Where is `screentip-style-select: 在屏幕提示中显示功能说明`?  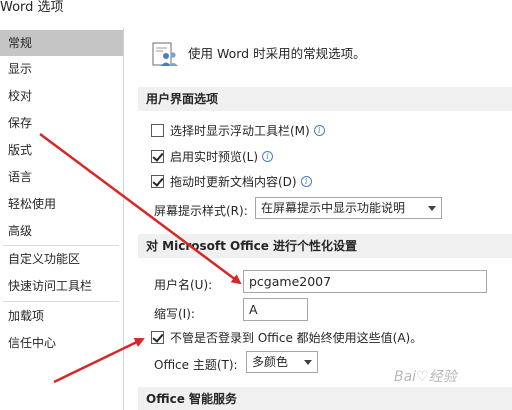
screentip-style-select: 在屏幕提示中显示功能说明 is located at coordinates (348, 208).